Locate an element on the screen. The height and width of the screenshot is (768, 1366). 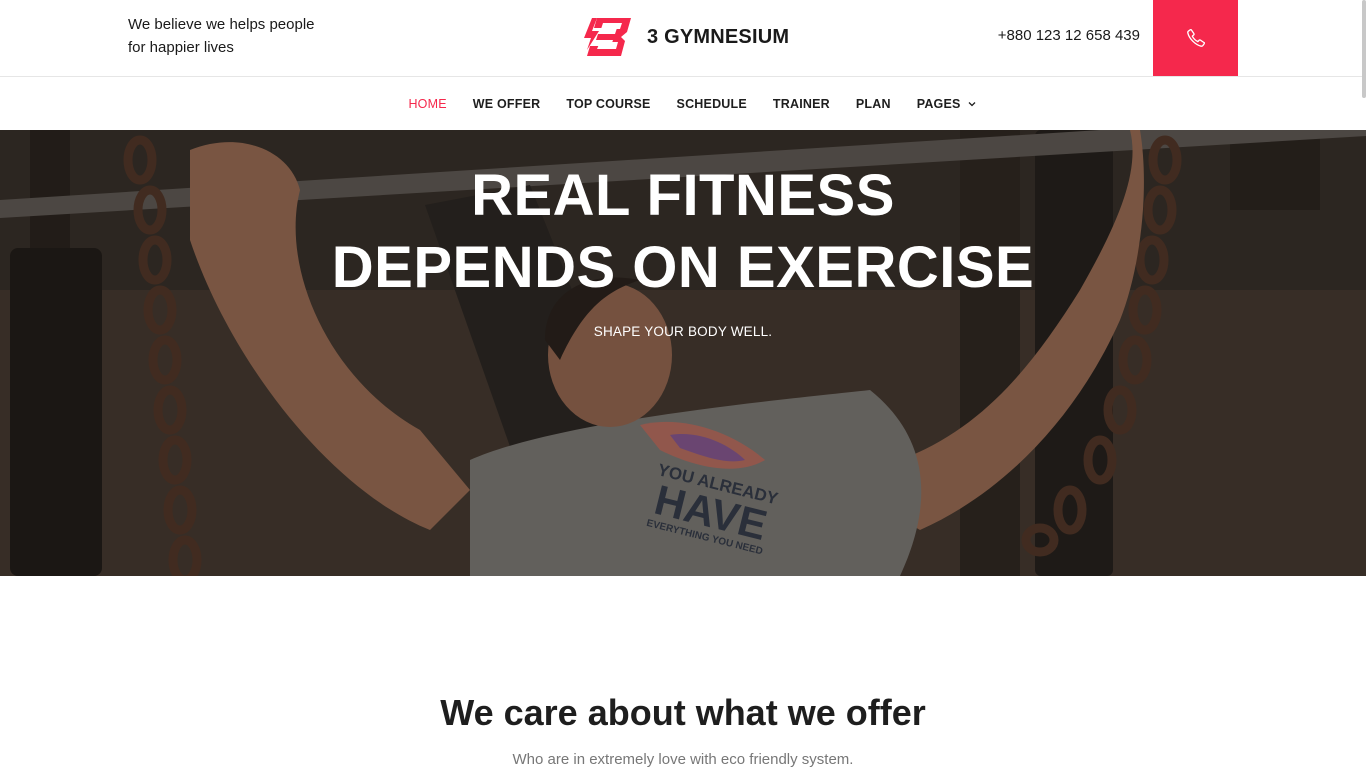
nav-item-top-course: TOP COURSE is located at coordinates (608, 104).